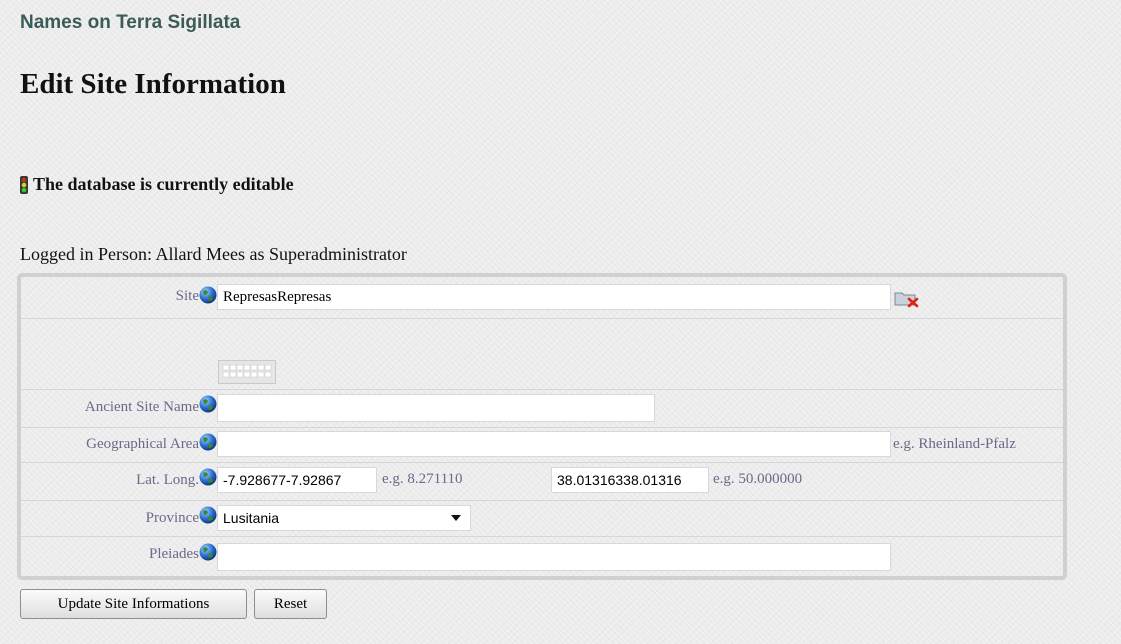 This screenshot has width=1121, height=644. I want to click on geographical-area-input, so click(554, 444).